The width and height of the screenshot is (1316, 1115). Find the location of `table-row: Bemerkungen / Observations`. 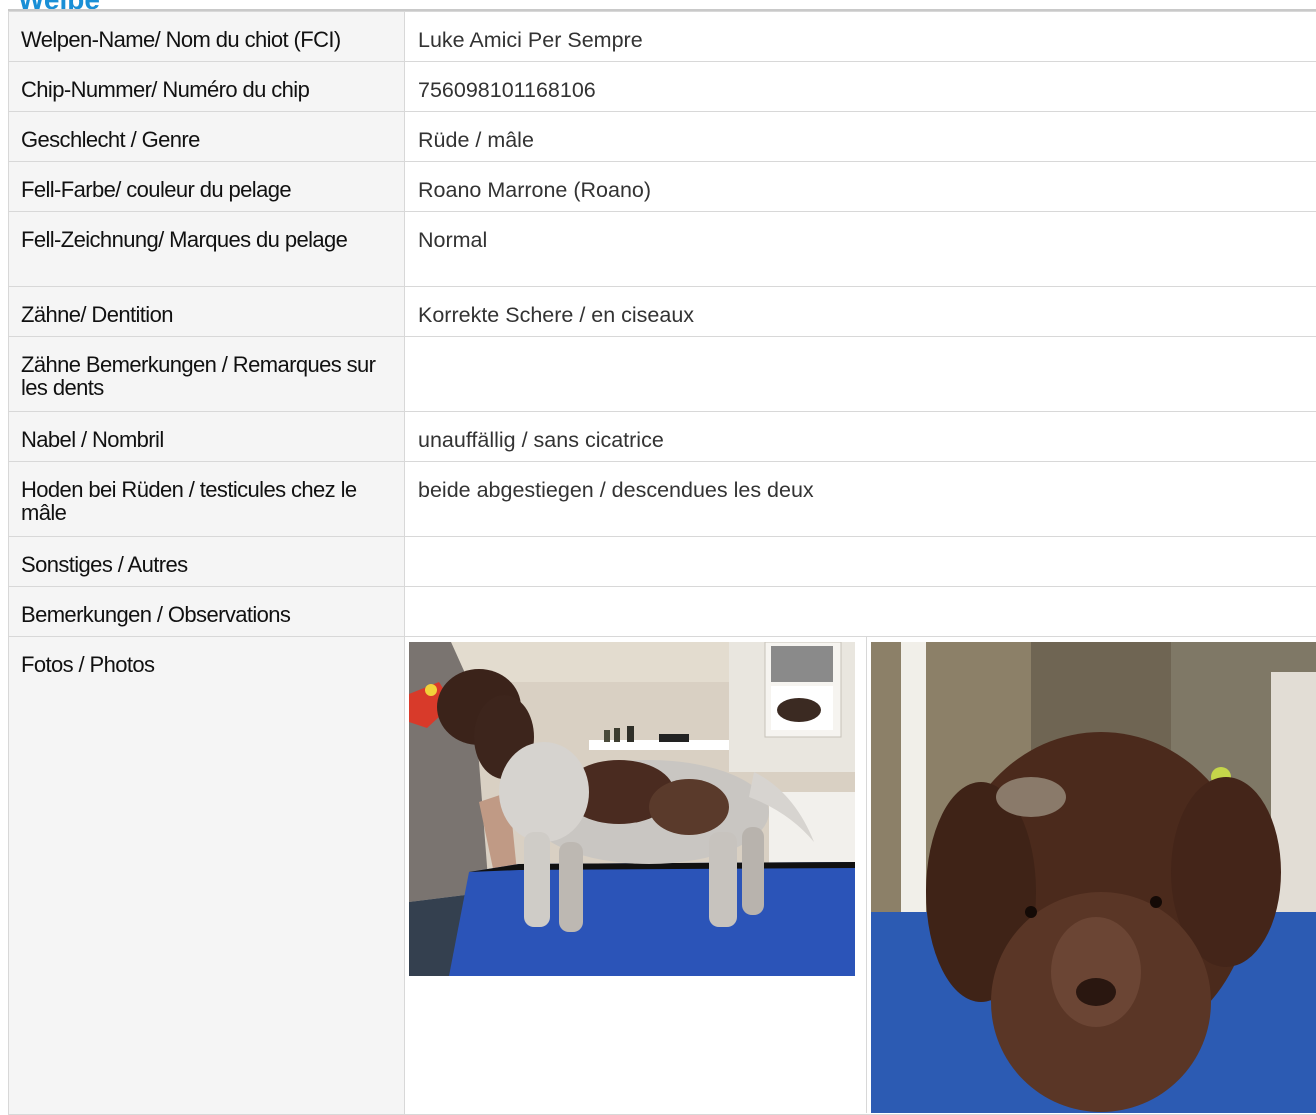

table-row: Bemerkungen / Observations is located at coordinates (662, 611).